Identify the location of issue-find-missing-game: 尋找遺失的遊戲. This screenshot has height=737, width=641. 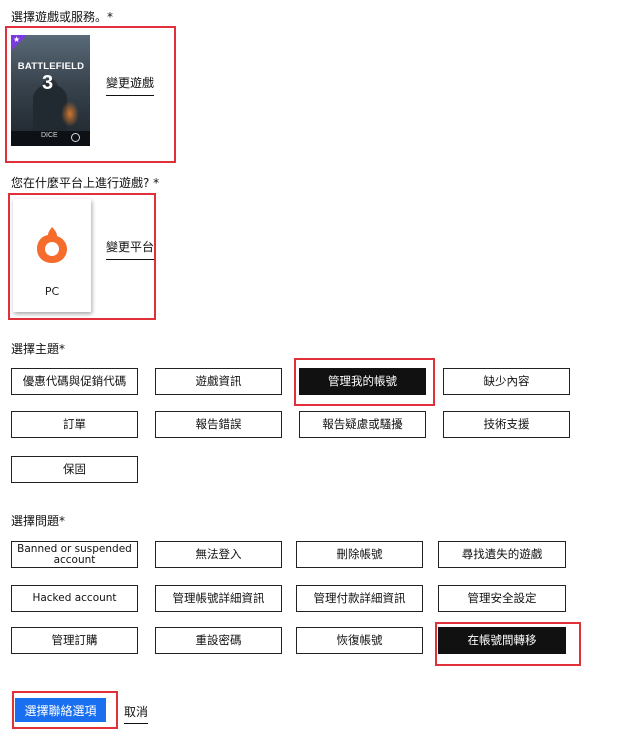
(502, 554).